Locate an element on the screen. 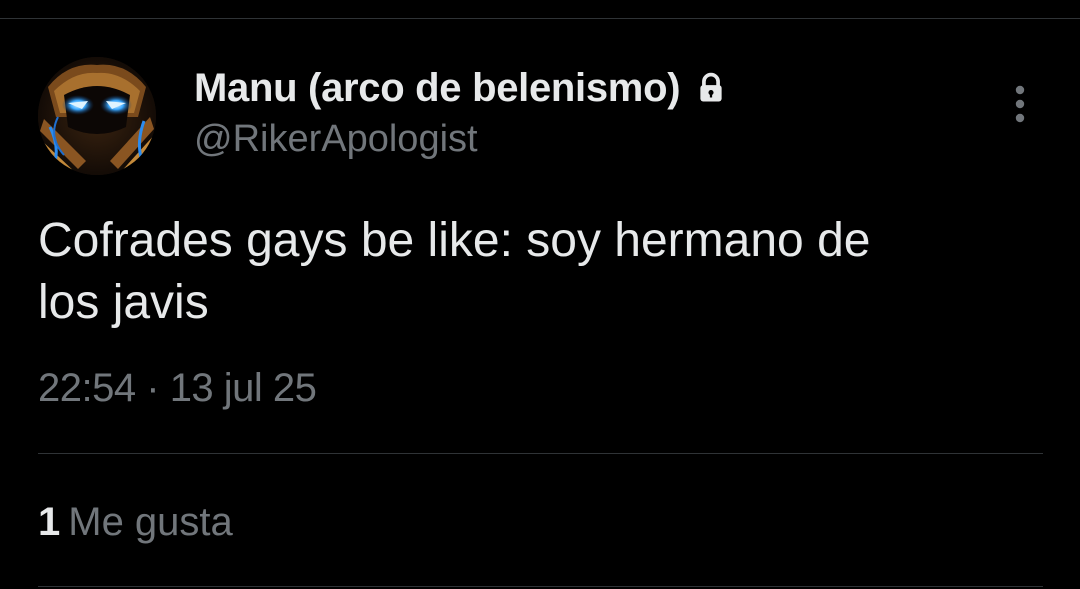  top-divider is located at coordinates (540, 18).